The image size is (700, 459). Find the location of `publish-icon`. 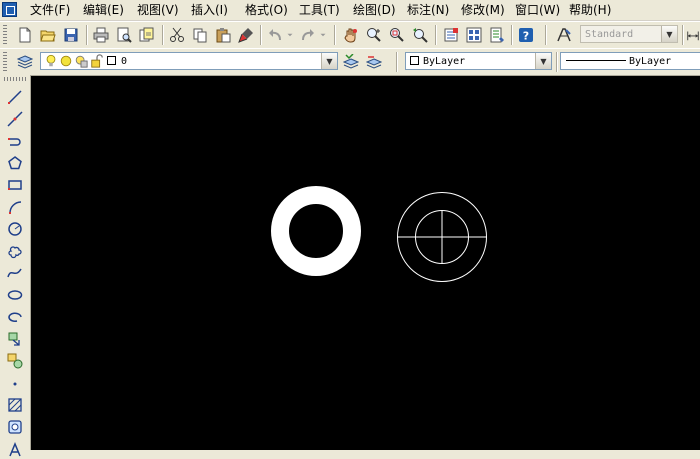

publish-icon is located at coordinates (146, 34).